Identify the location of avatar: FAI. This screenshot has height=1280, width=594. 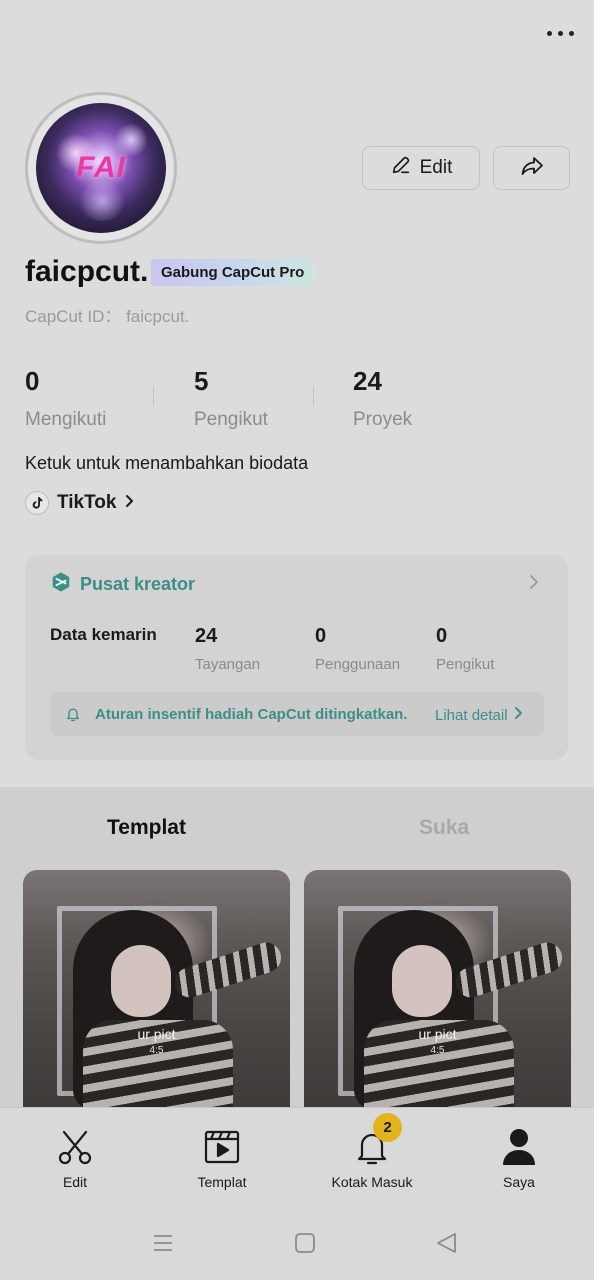
(101, 168).